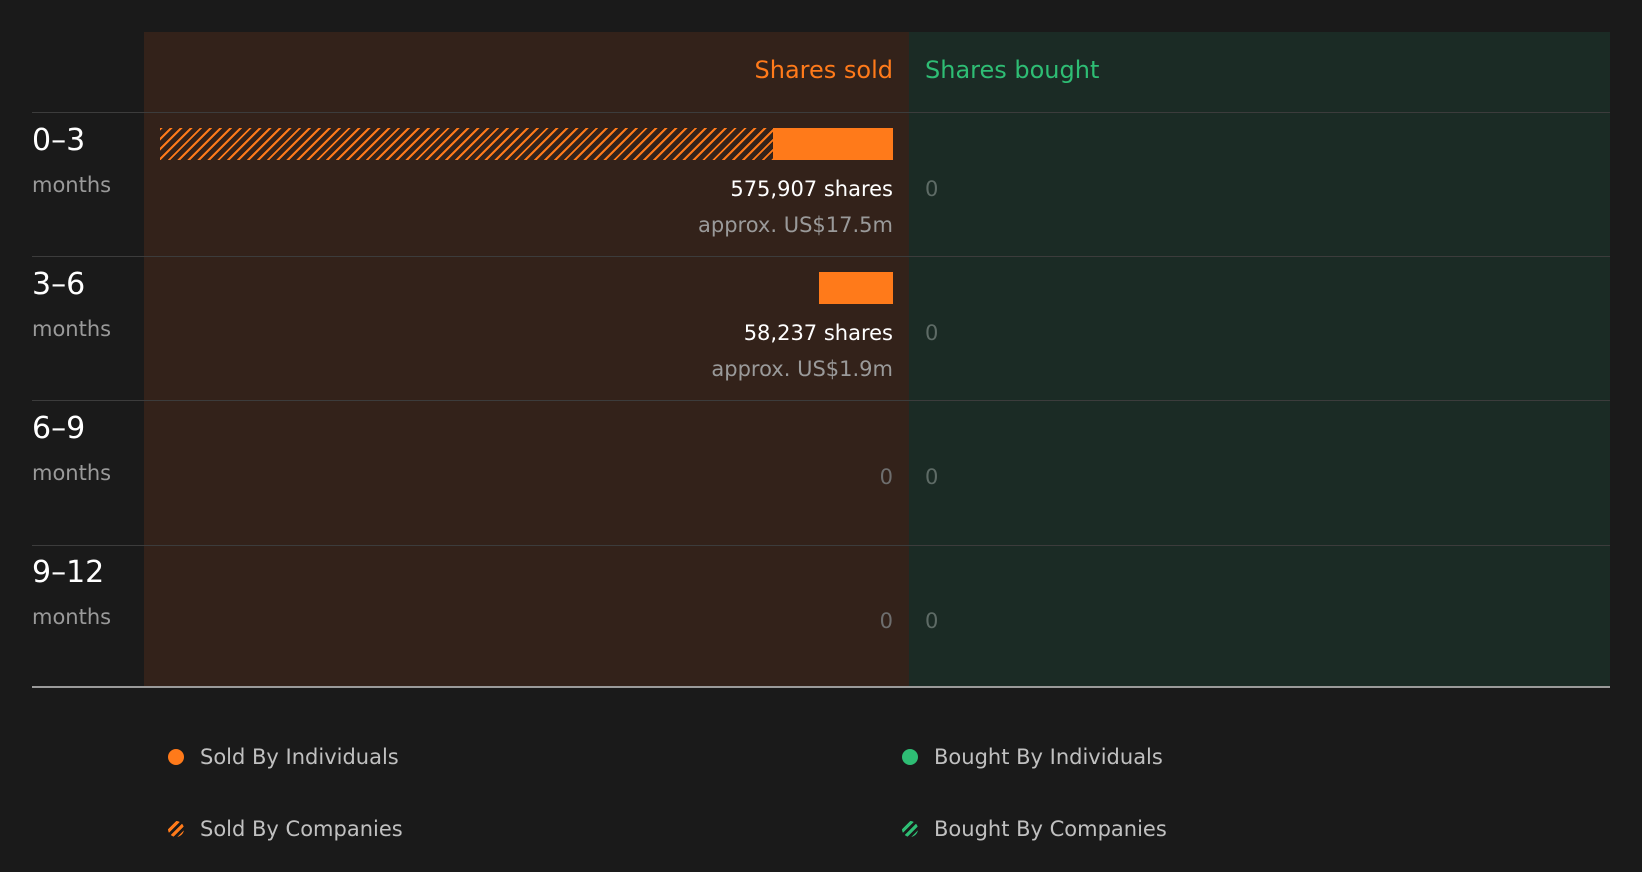 The image size is (1642, 872). I want to click on shares-bought-header: Shares bought, so click(1012, 70).